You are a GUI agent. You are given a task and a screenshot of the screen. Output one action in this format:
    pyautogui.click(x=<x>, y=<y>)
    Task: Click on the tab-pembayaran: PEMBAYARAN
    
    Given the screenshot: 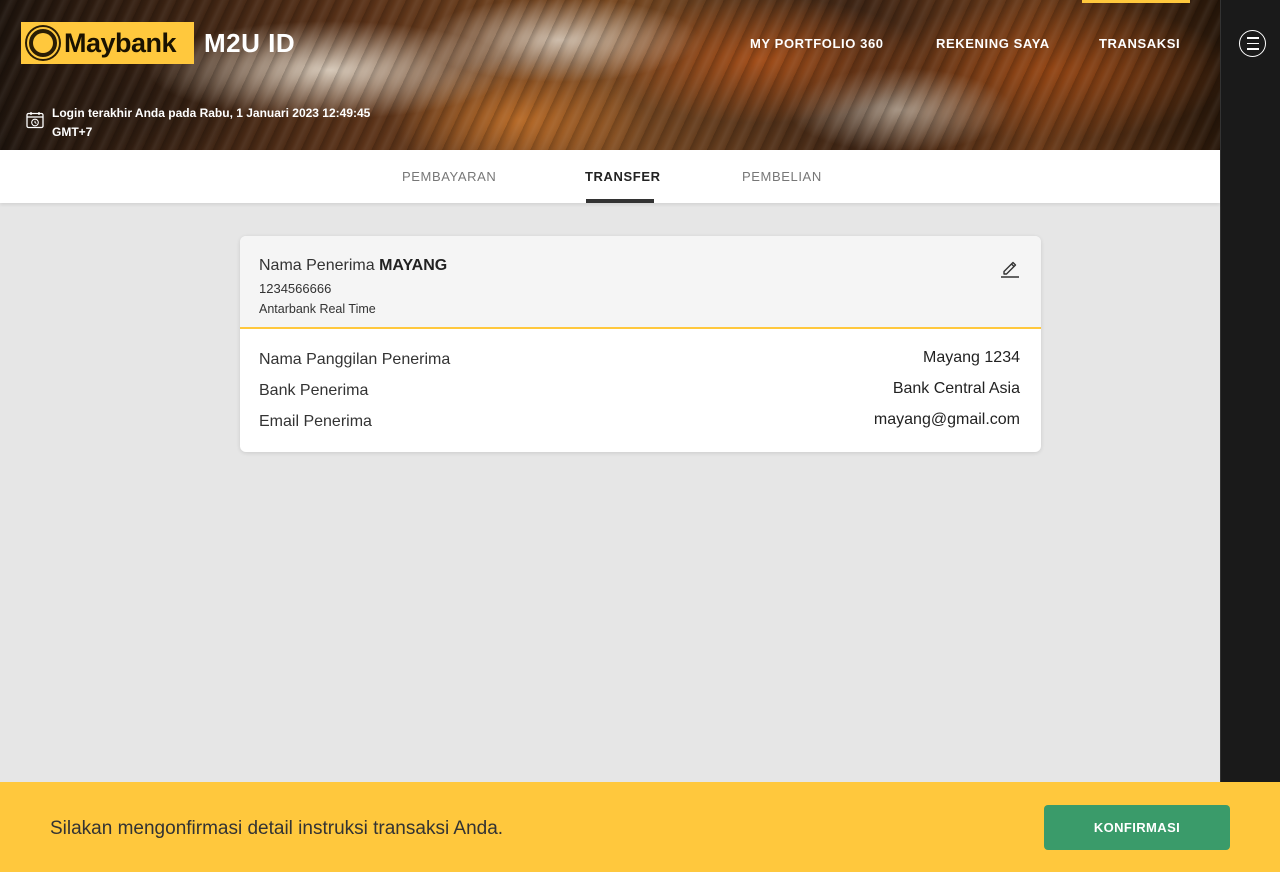 What is the action you would take?
    pyautogui.click(x=449, y=176)
    